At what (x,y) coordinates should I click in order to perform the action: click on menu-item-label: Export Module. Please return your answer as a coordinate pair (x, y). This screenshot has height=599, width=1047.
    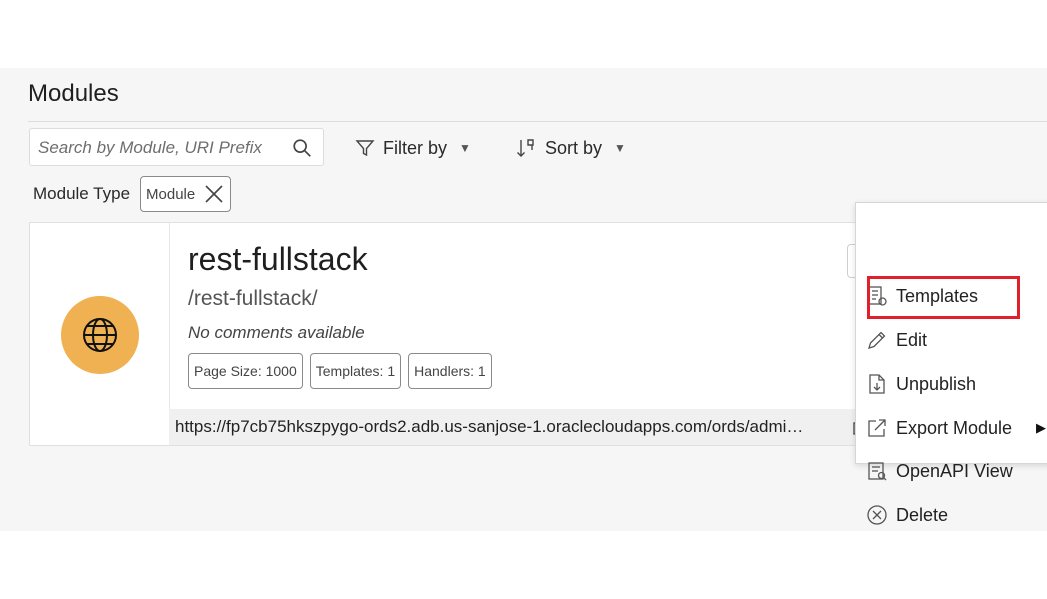
    Looking at the image, I should click on (954, 427).